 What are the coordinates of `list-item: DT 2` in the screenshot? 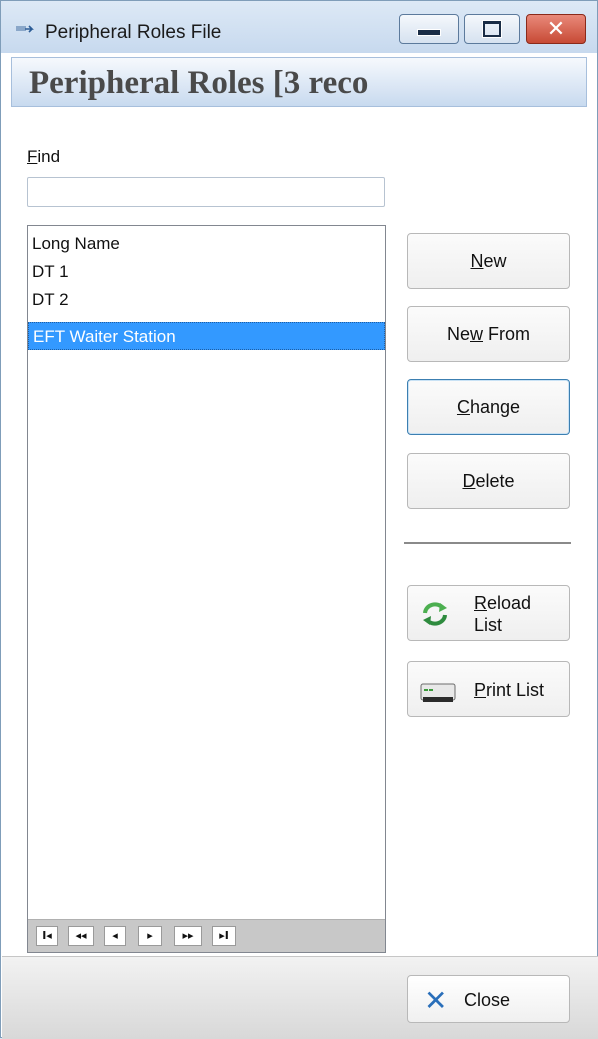 It's located at (206, 300).